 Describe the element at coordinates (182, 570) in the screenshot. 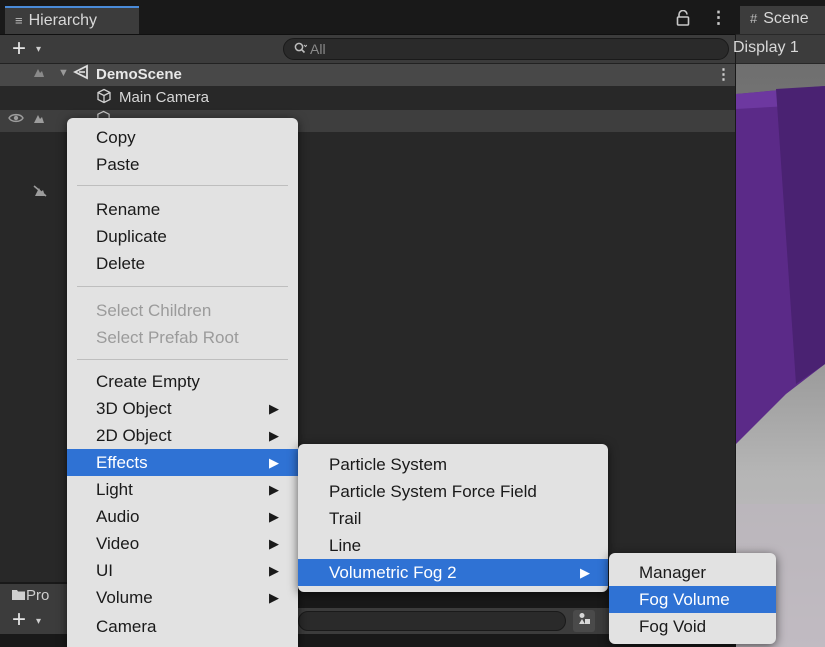

I see `menu-item-ui: UI ▶` at that location.